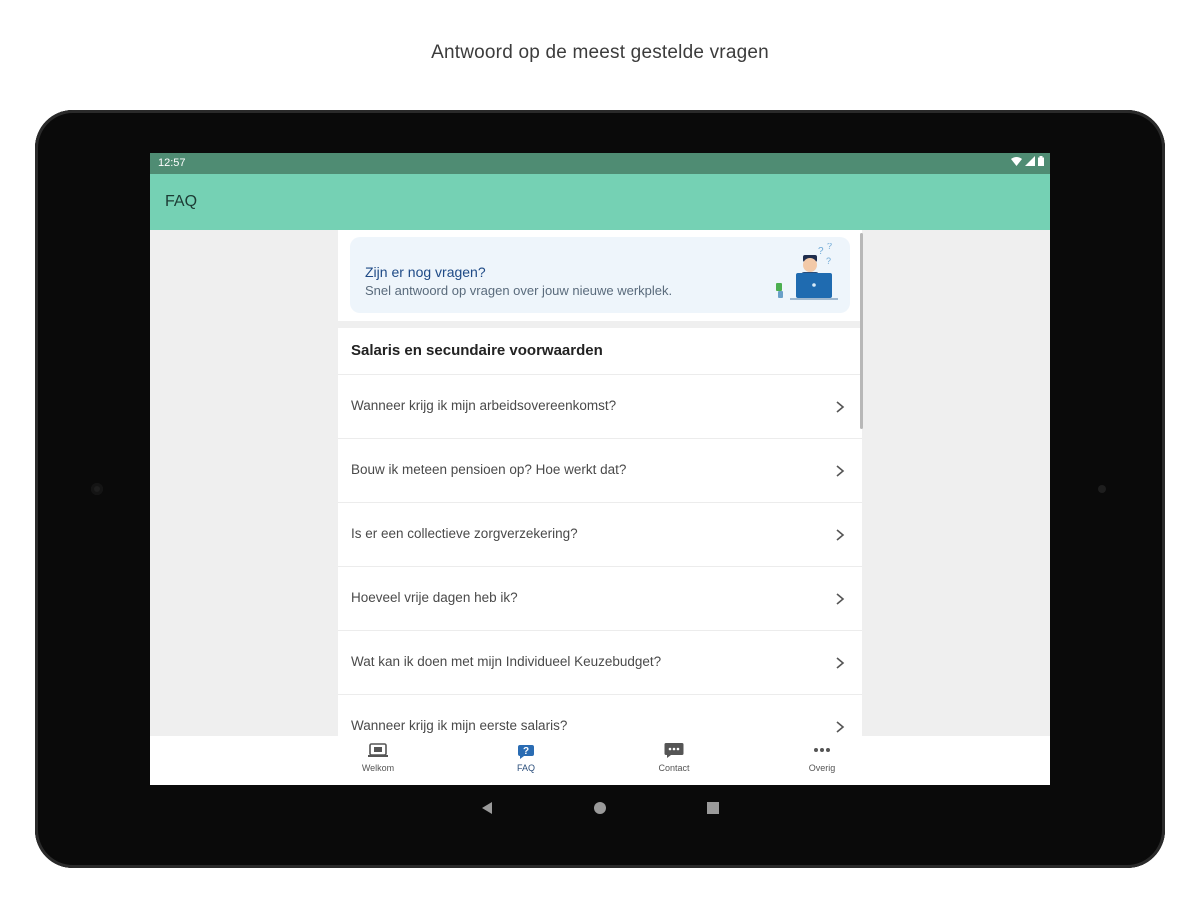  I want to click on faq-row: Wanneer krijg ik mijn eerste salaris?, so click(600, 715).